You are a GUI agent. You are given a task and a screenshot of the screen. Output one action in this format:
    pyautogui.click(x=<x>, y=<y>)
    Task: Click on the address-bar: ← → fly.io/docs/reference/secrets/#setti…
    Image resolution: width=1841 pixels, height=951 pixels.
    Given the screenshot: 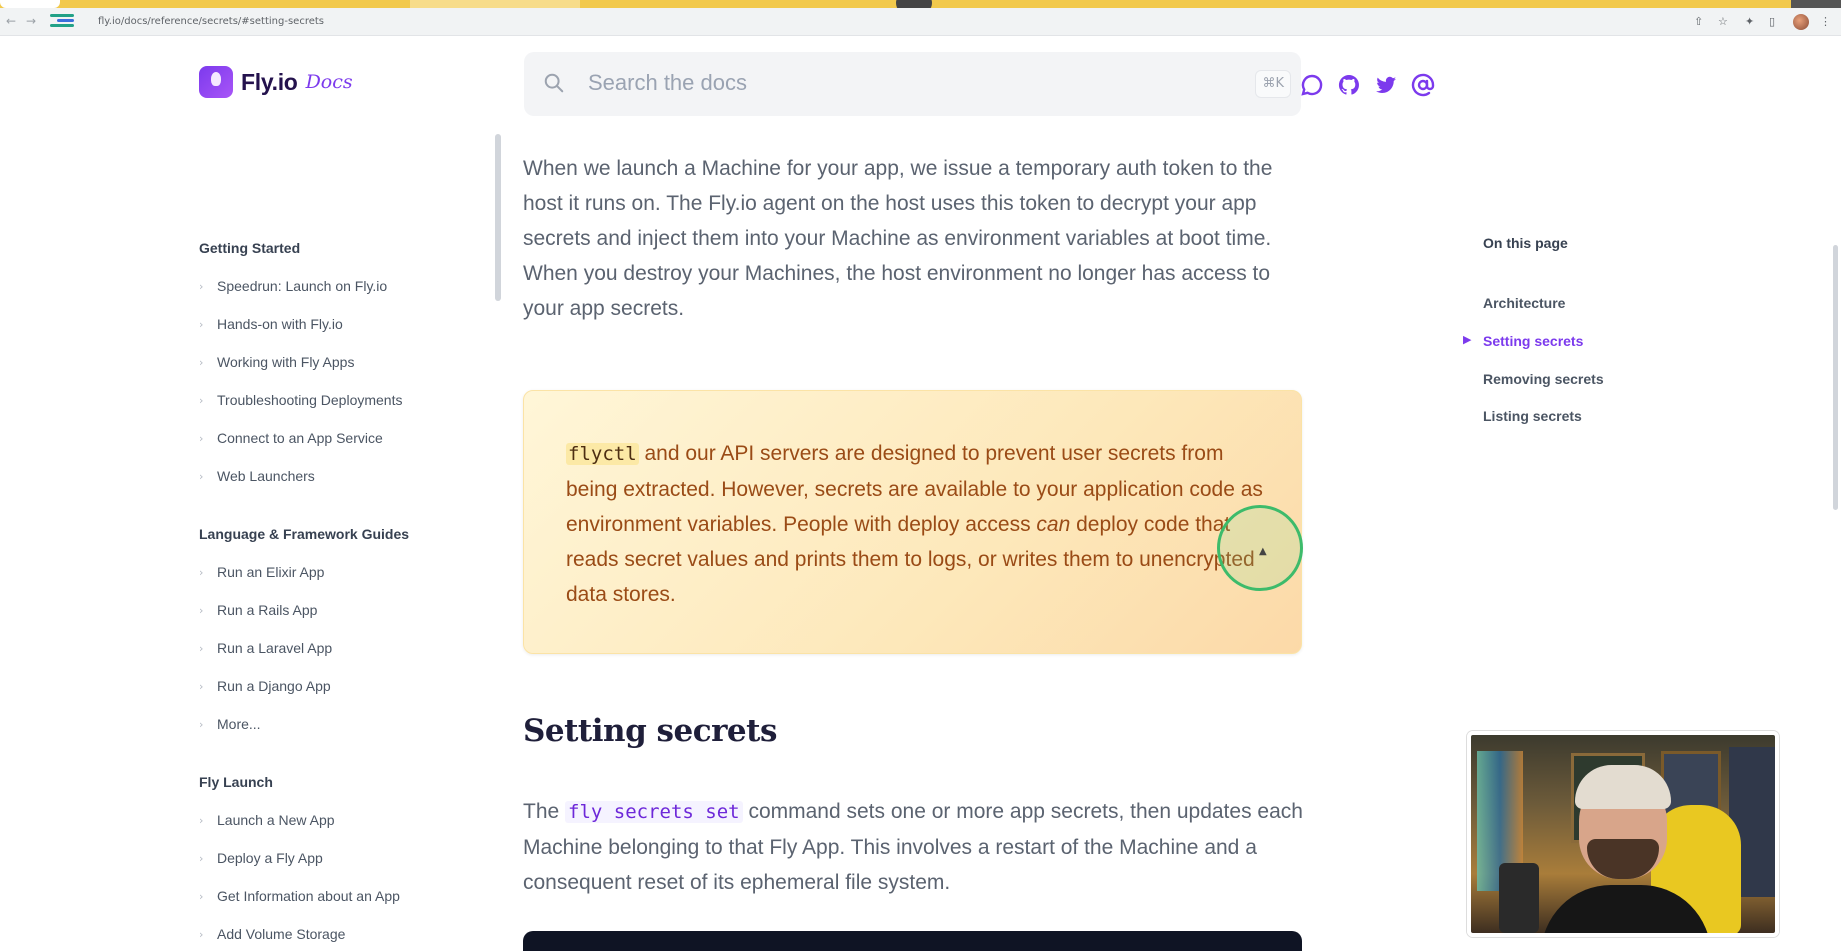 What is the action you would take?
    pyautogui.click(x=920, y=22)
    